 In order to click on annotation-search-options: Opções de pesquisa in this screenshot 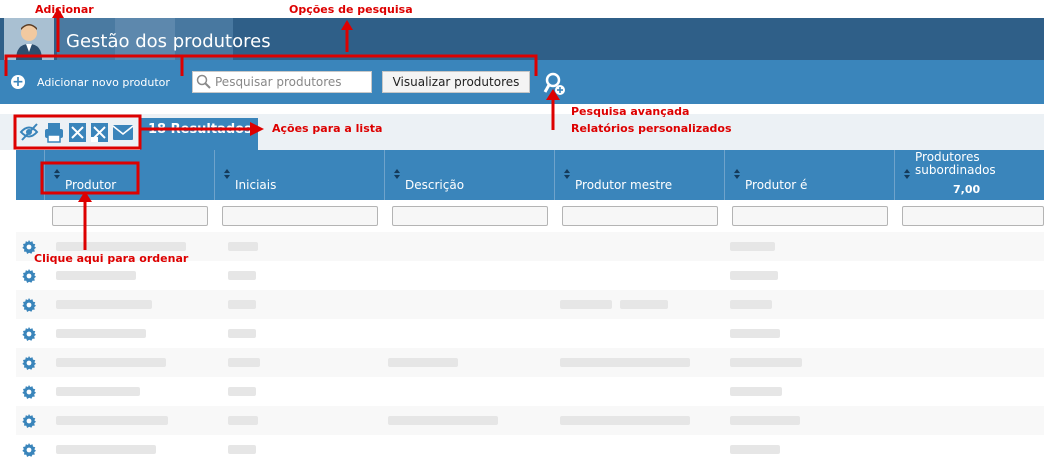, I will do `click(351, 9)`.